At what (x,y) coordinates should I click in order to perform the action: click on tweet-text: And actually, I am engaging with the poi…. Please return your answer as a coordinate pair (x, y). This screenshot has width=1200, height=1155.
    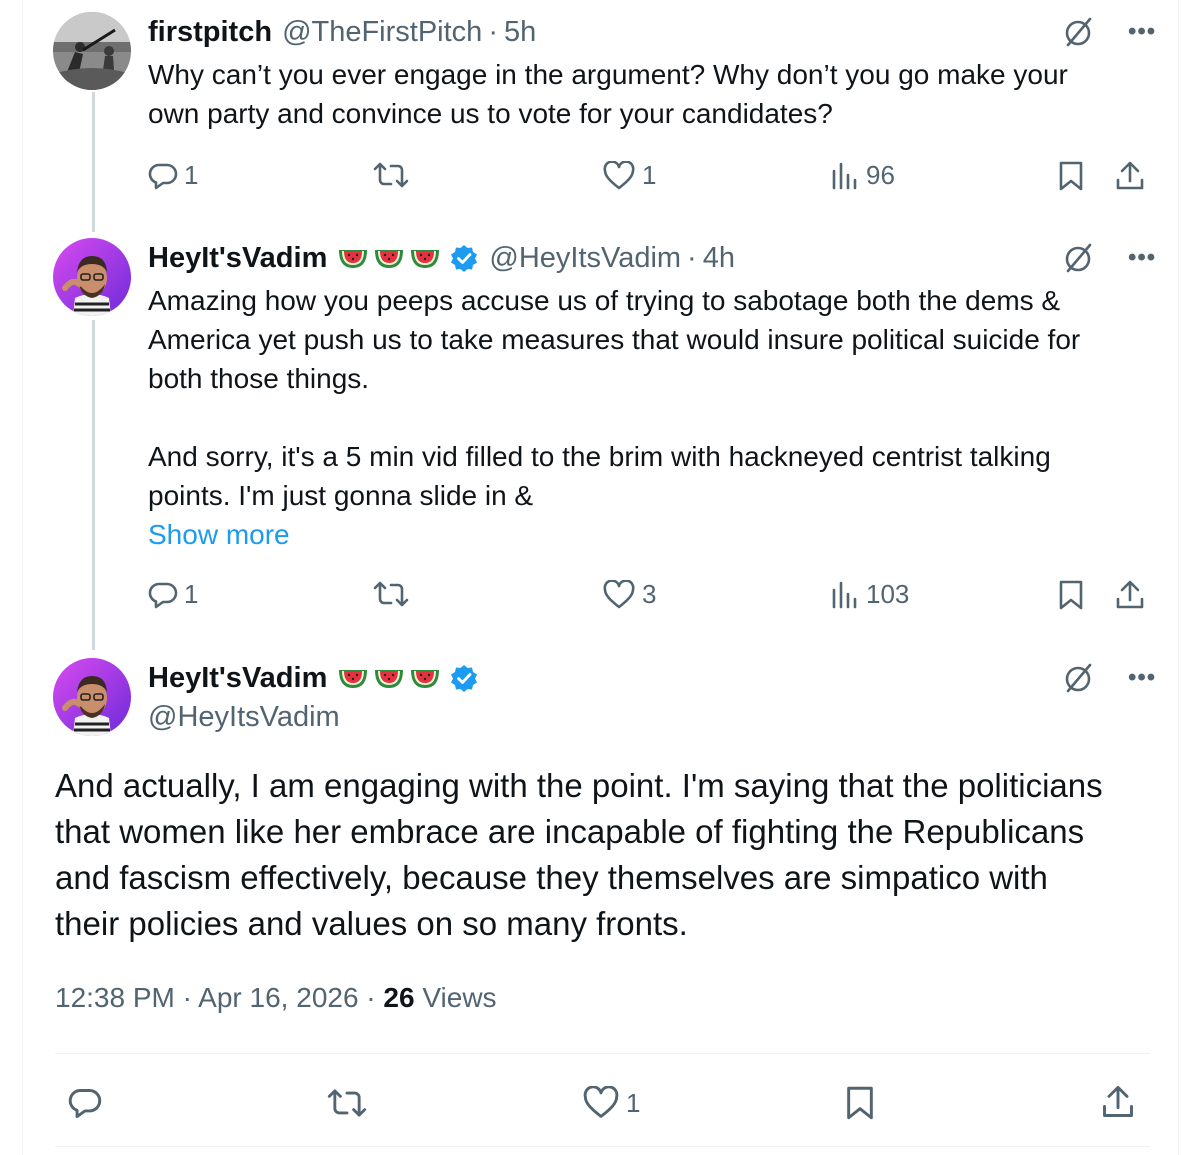
    Looking at the image, I should click on (610, 855).